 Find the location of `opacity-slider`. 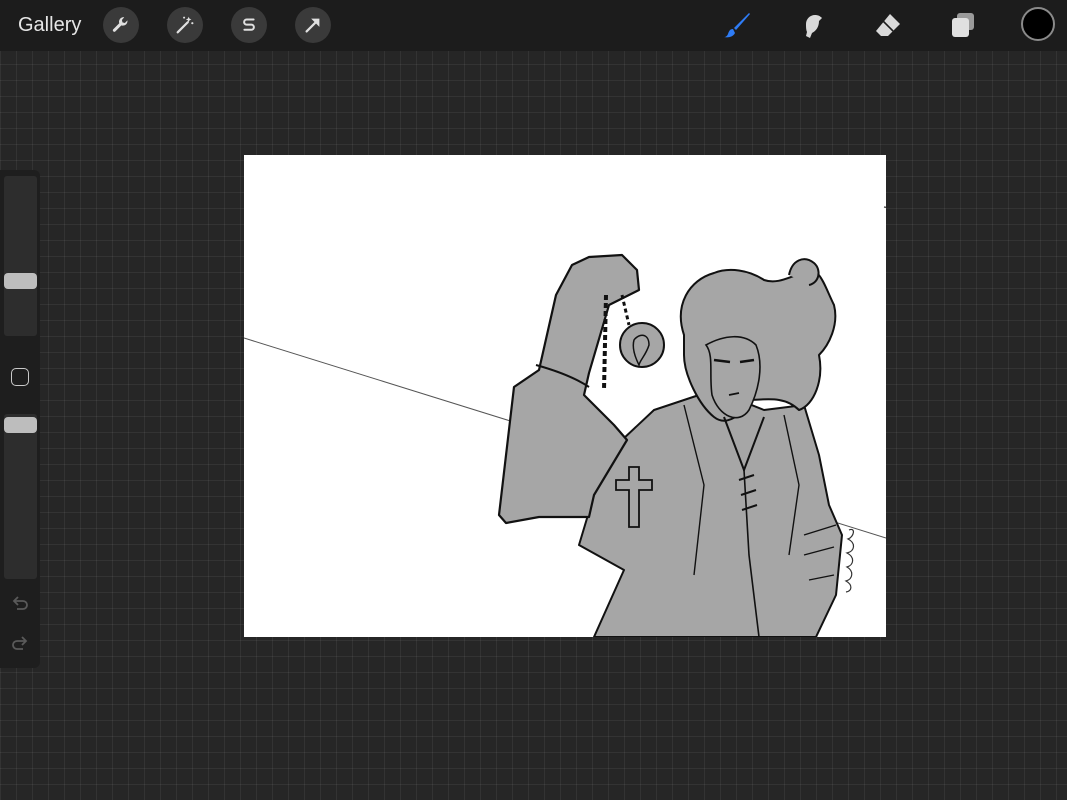

opacity-slider is located at coordinates (20, 496).